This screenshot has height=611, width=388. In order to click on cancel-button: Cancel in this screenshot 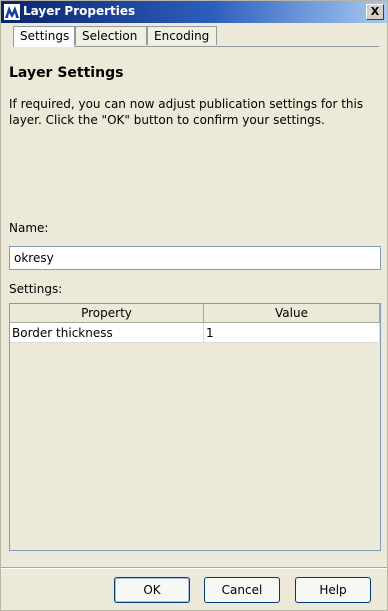, I will do `click(242, 590)`.